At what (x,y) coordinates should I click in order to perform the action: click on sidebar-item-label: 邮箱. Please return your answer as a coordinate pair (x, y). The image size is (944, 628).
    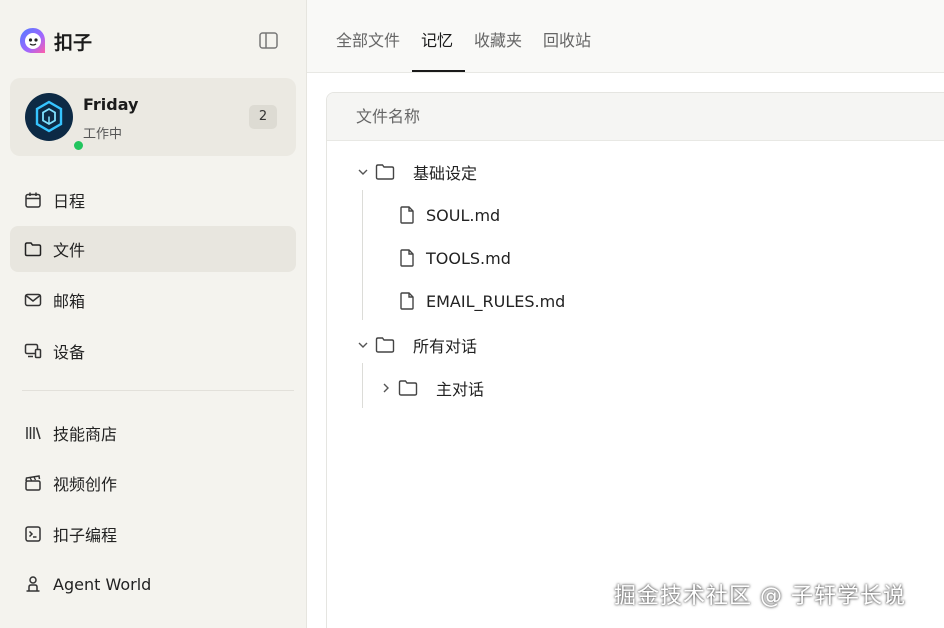
    Looking at the image, I should click on (69, 301).